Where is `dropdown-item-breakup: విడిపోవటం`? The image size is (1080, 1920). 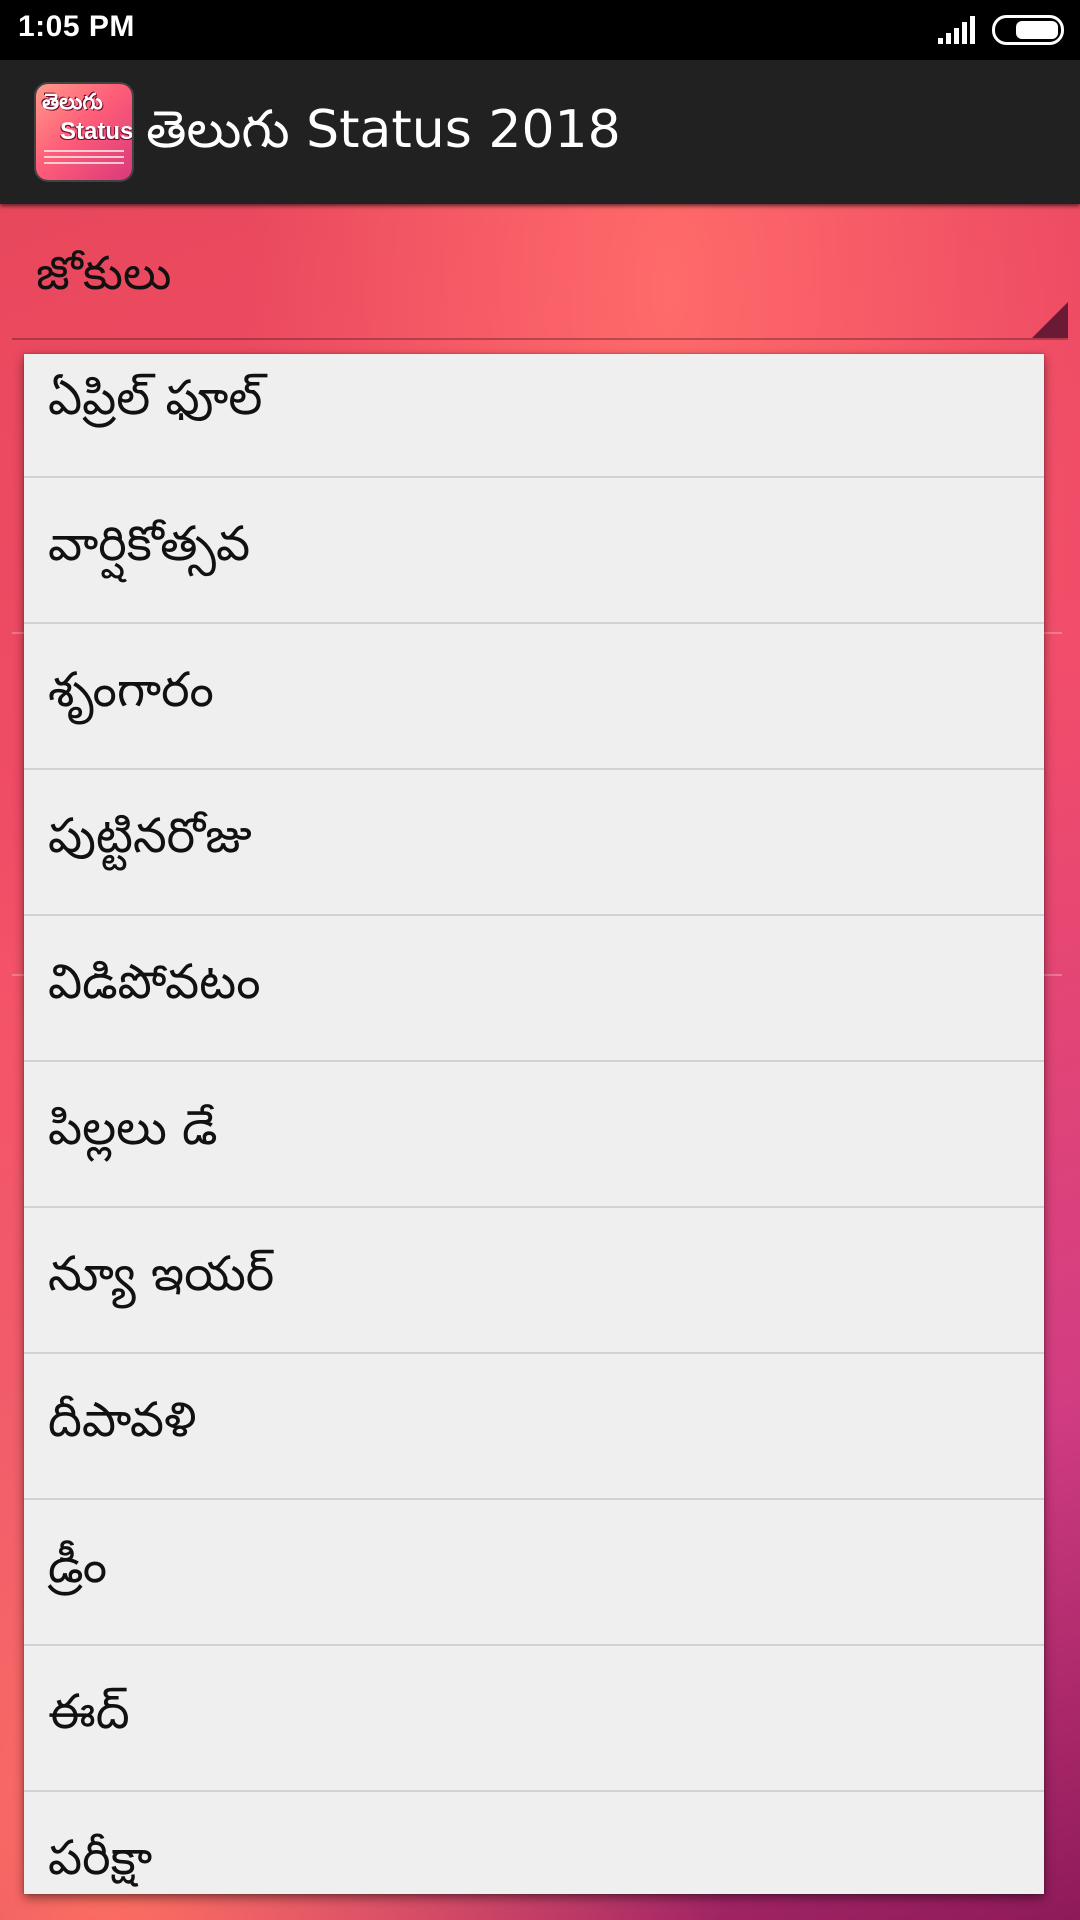 dropdown-item-breakup: విడిపోవటం is located at coordinates (534, 989).